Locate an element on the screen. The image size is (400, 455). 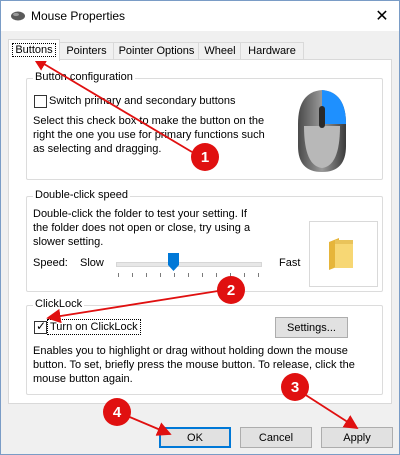
tab-wheel-label: Wheel is located at coordinates (220, 51).